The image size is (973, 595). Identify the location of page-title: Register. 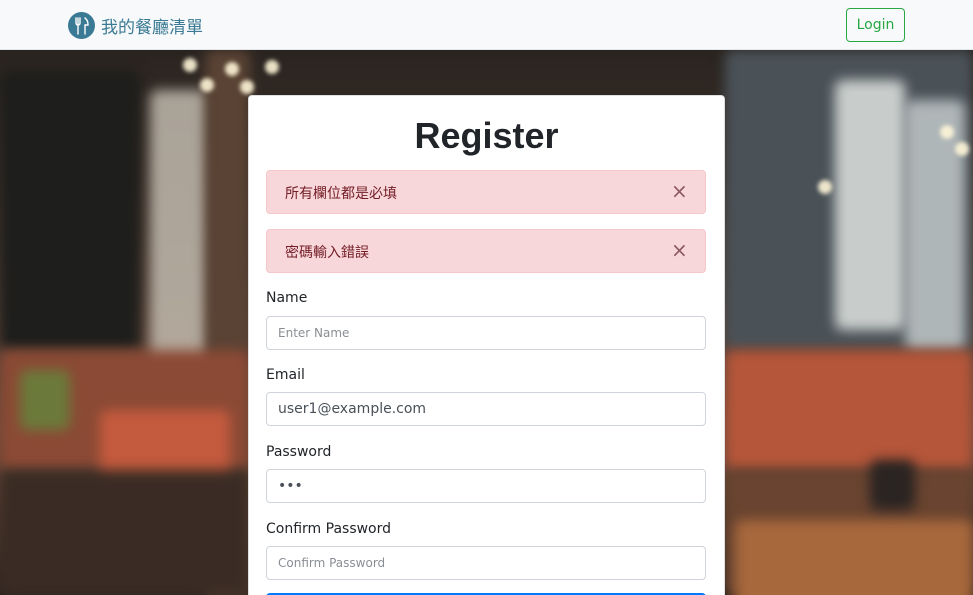
(486, 135).